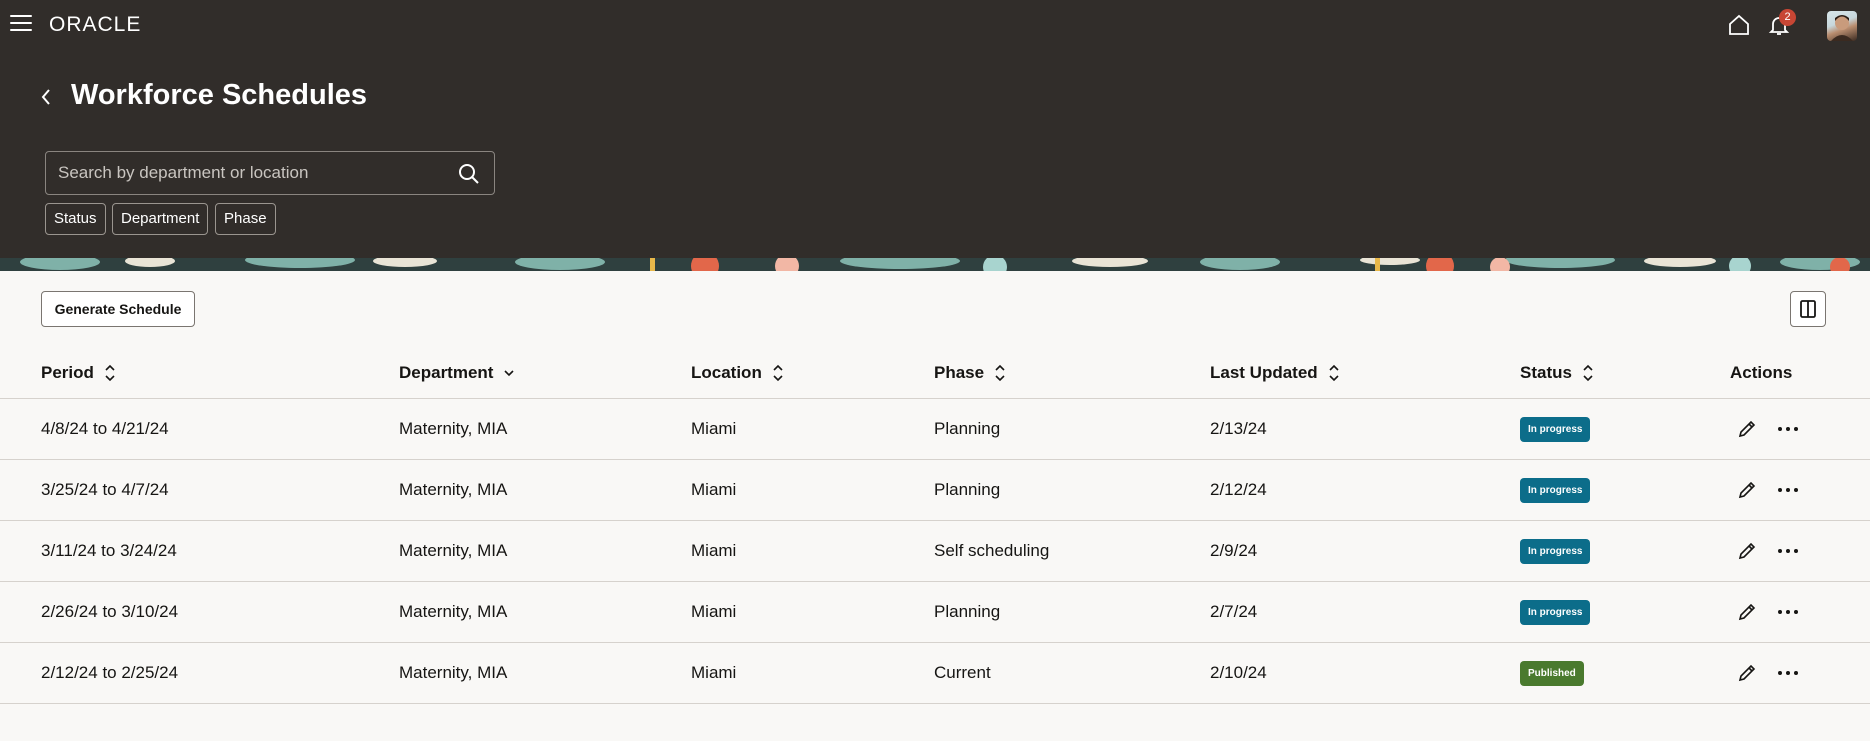 This screenshot has height=741, width=1870. I want to click on column-header-last-updated: Last Updated, so click(1275, 373).